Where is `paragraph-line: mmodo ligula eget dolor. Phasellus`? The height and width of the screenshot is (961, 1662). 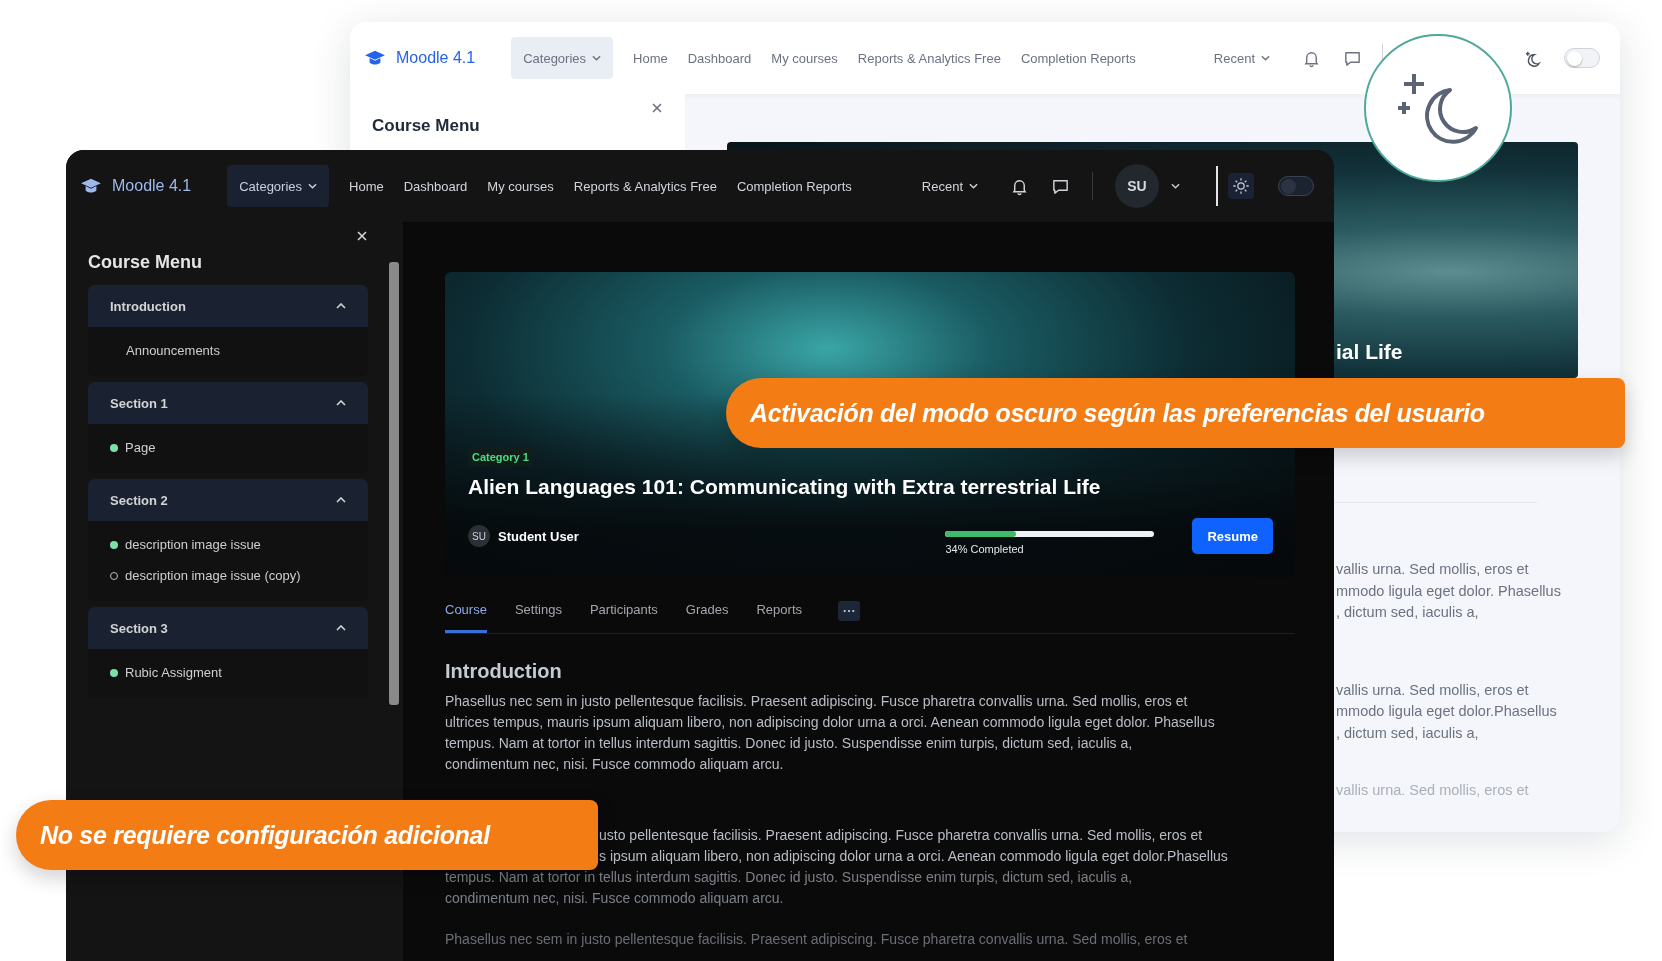
paragraph-line: mmodo ligula eget dolor. Phasellus is located at coordinates (1448, 591).